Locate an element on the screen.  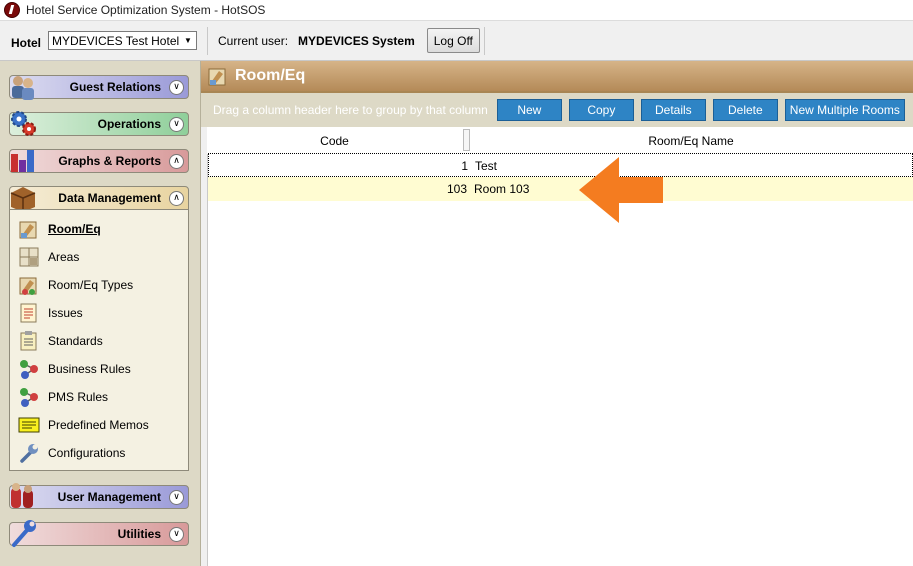
cell-code: 1 is located at coordinates (464, 166).